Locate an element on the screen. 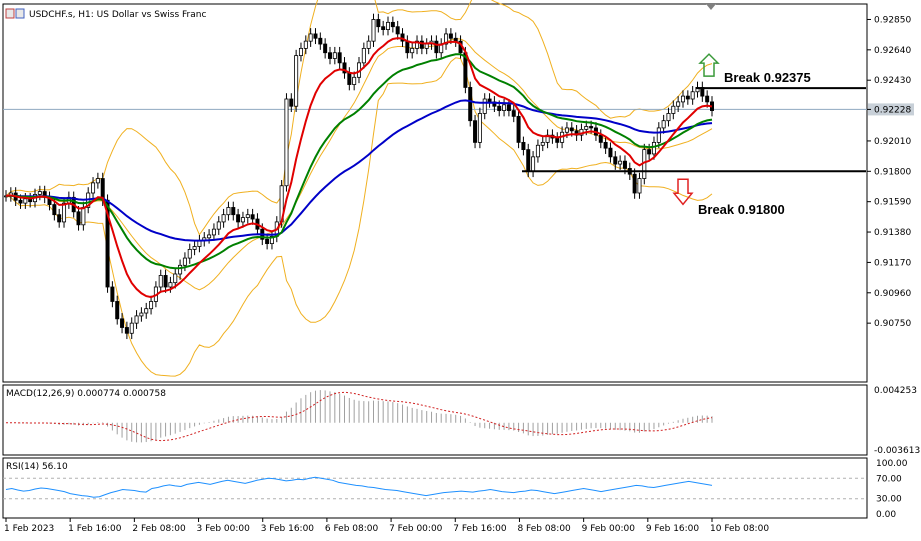 Image resolution: width=921 pixels, height=541 pixels. time-tick-label: 7 Feb 00:00 is located at coordinates (416, 529).